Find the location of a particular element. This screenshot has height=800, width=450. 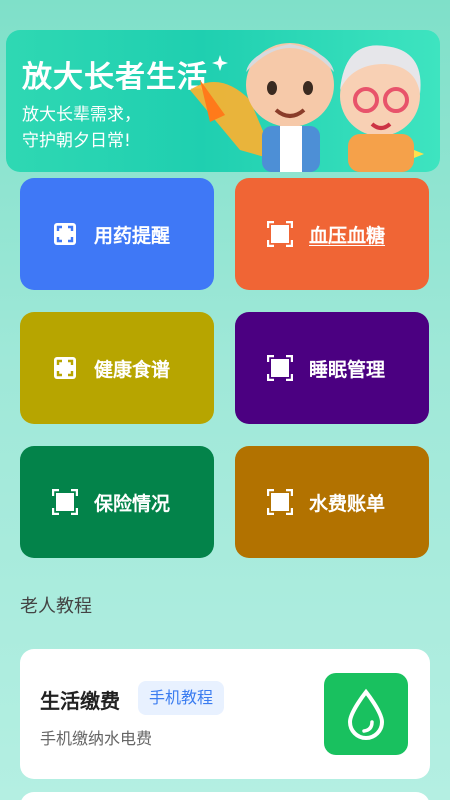

tile-sleep-management: 睡眠管理 is located at coordinates (332, 368).